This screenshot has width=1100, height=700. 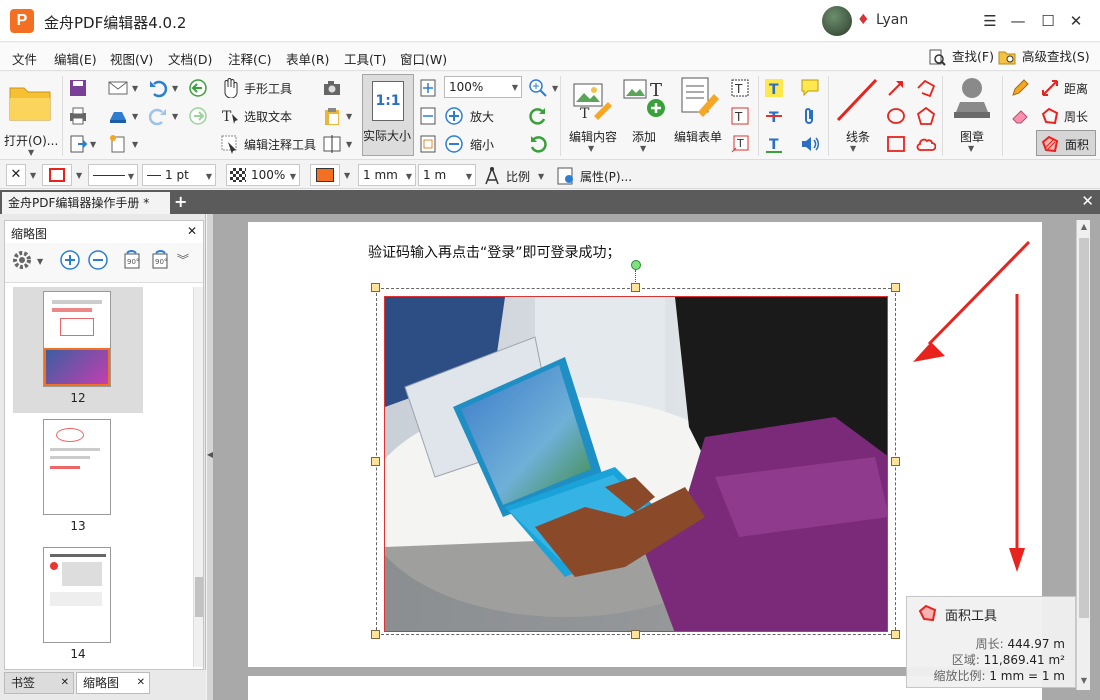 I want to click on new-document-icon, so click(x=118, y=144).